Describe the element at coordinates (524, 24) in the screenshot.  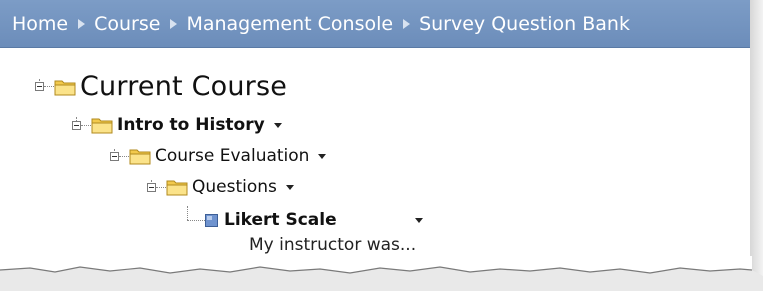
I see `breadcrumb-survey-question-bank: Survey Question Bank` at that location.